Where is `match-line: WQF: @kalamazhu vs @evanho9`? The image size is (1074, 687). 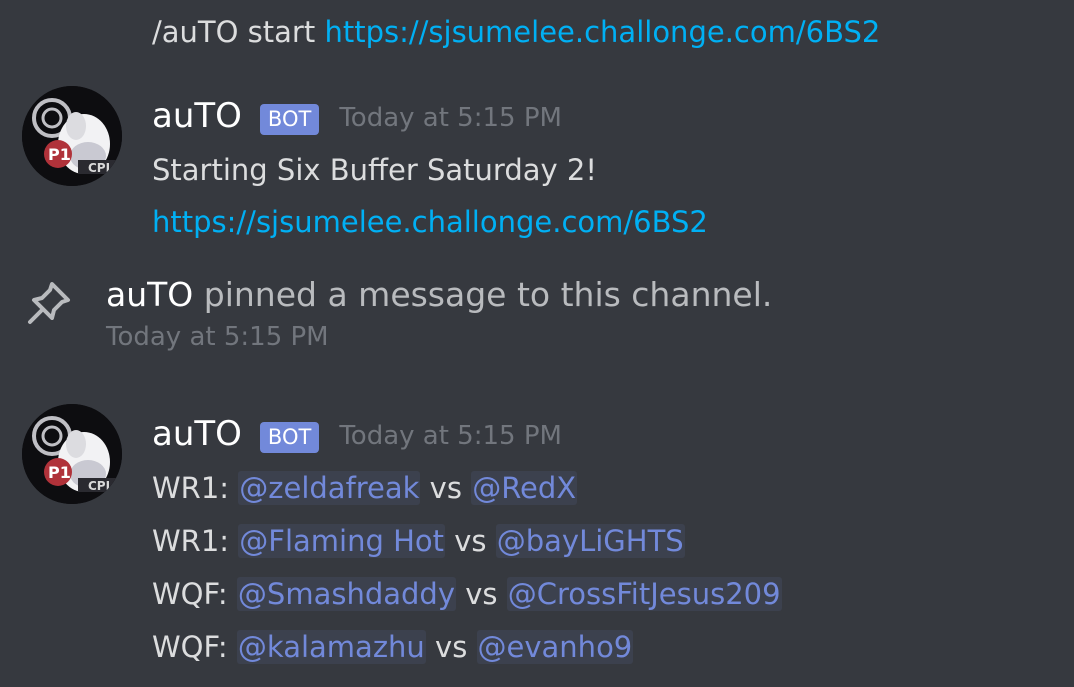 match-line: WQF: @kalamazhu vs @evanho9 is located at coordinates (393, 647).